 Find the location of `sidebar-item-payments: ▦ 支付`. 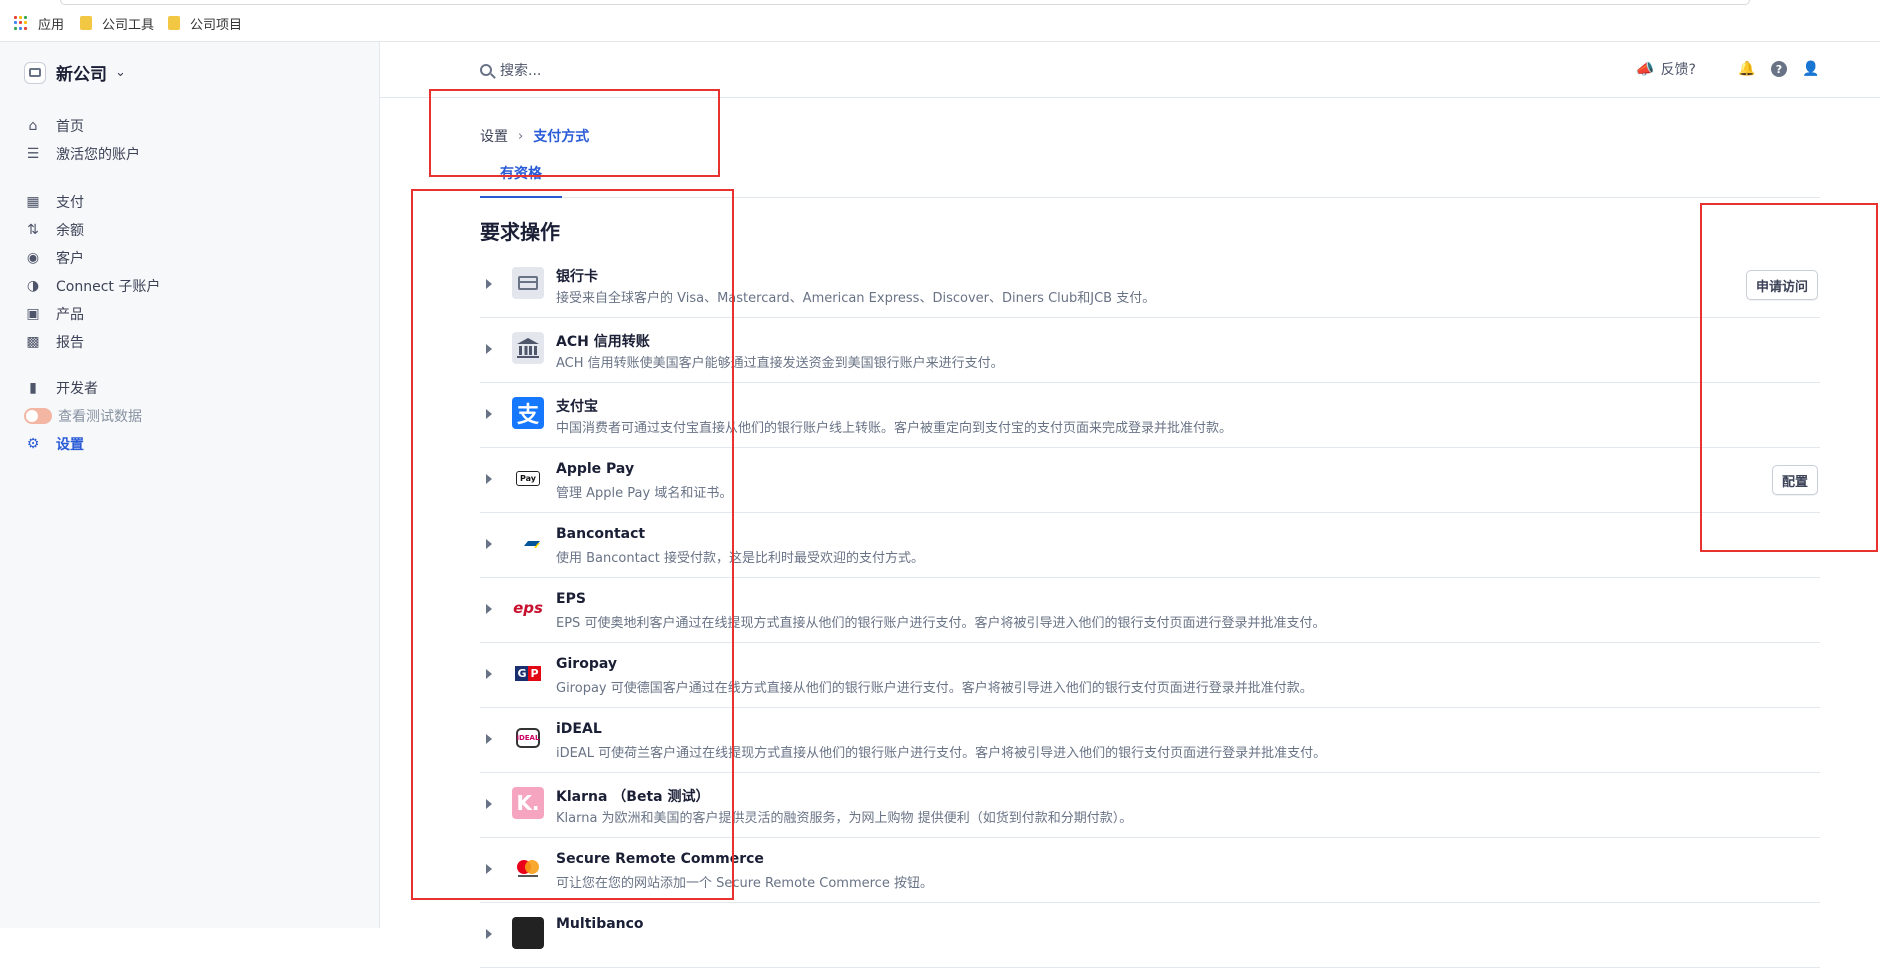

sidebar-item-payments: ▦ 支付 is located at coordinates (54, 202).